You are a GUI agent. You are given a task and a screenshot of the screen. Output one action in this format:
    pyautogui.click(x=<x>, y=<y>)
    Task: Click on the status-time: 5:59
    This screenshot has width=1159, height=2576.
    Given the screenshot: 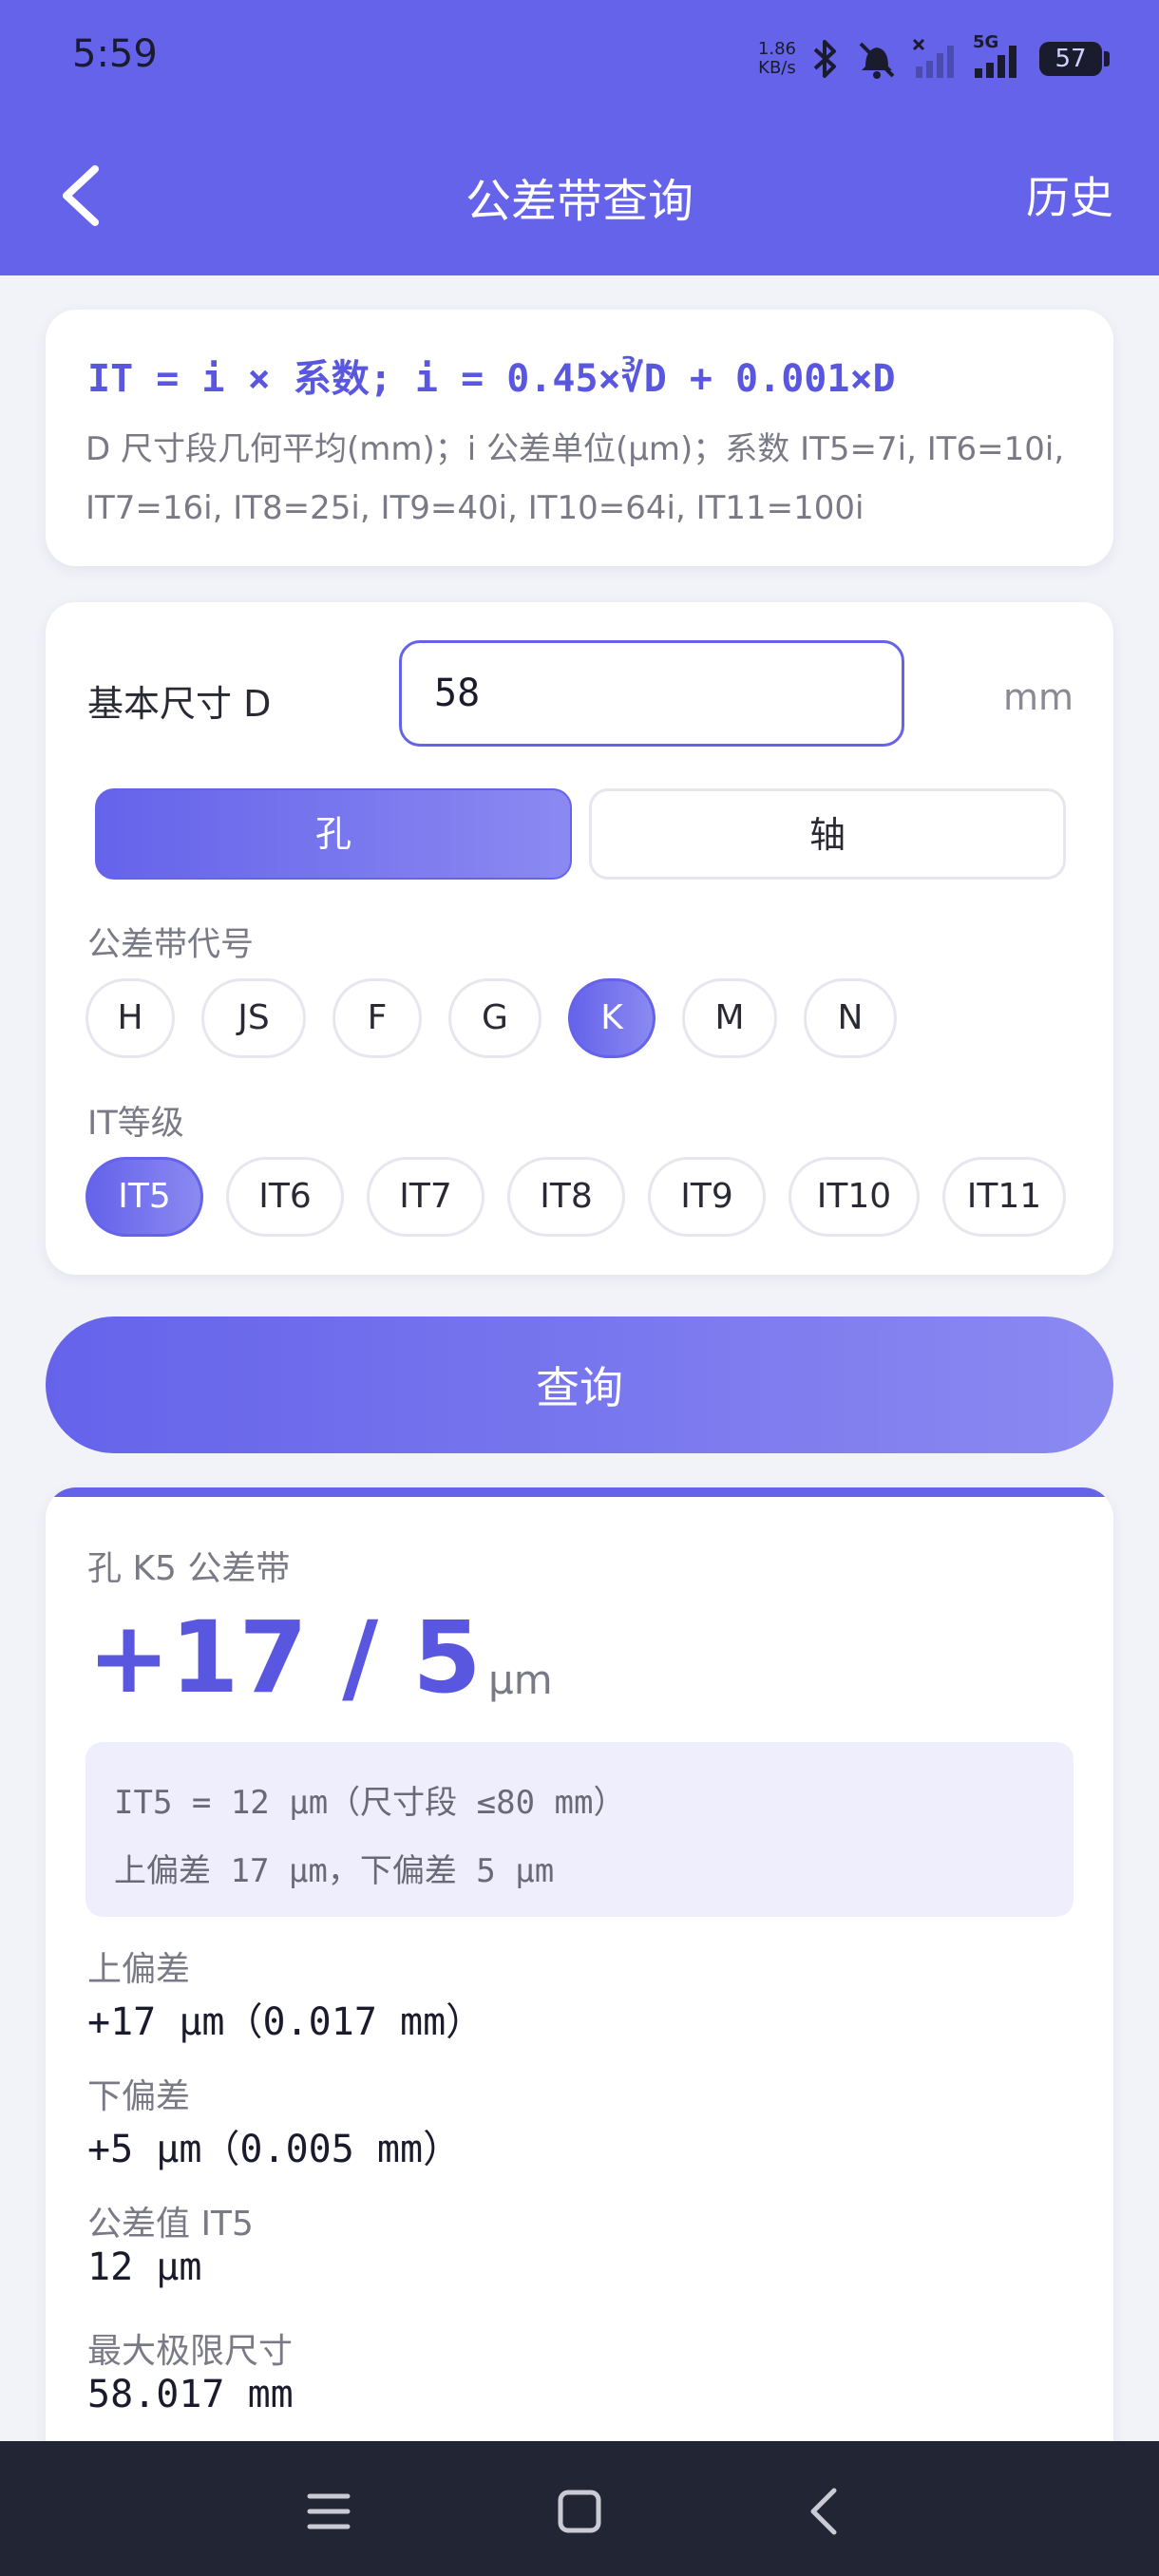 What is the action you would take?
    pyautogui.click(x=115, y=54)
    